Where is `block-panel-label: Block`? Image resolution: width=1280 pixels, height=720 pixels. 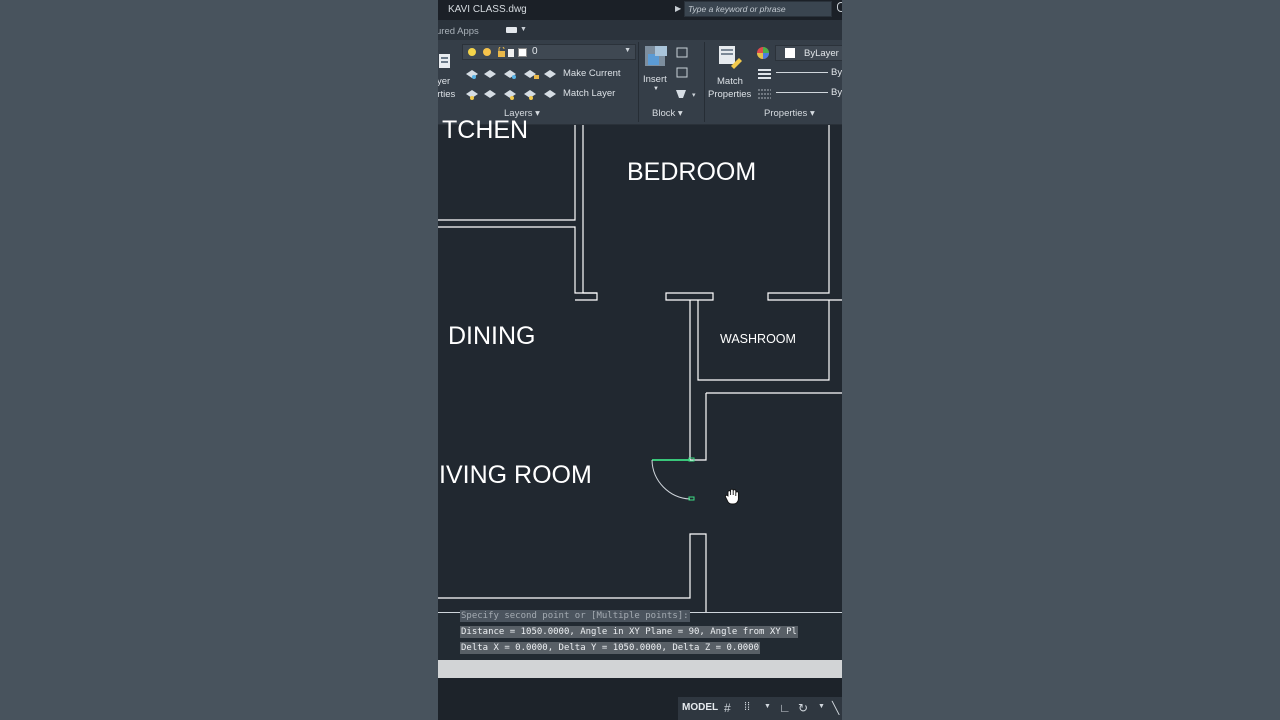 block-panel-label: Block is located at coordinates (664, 113).